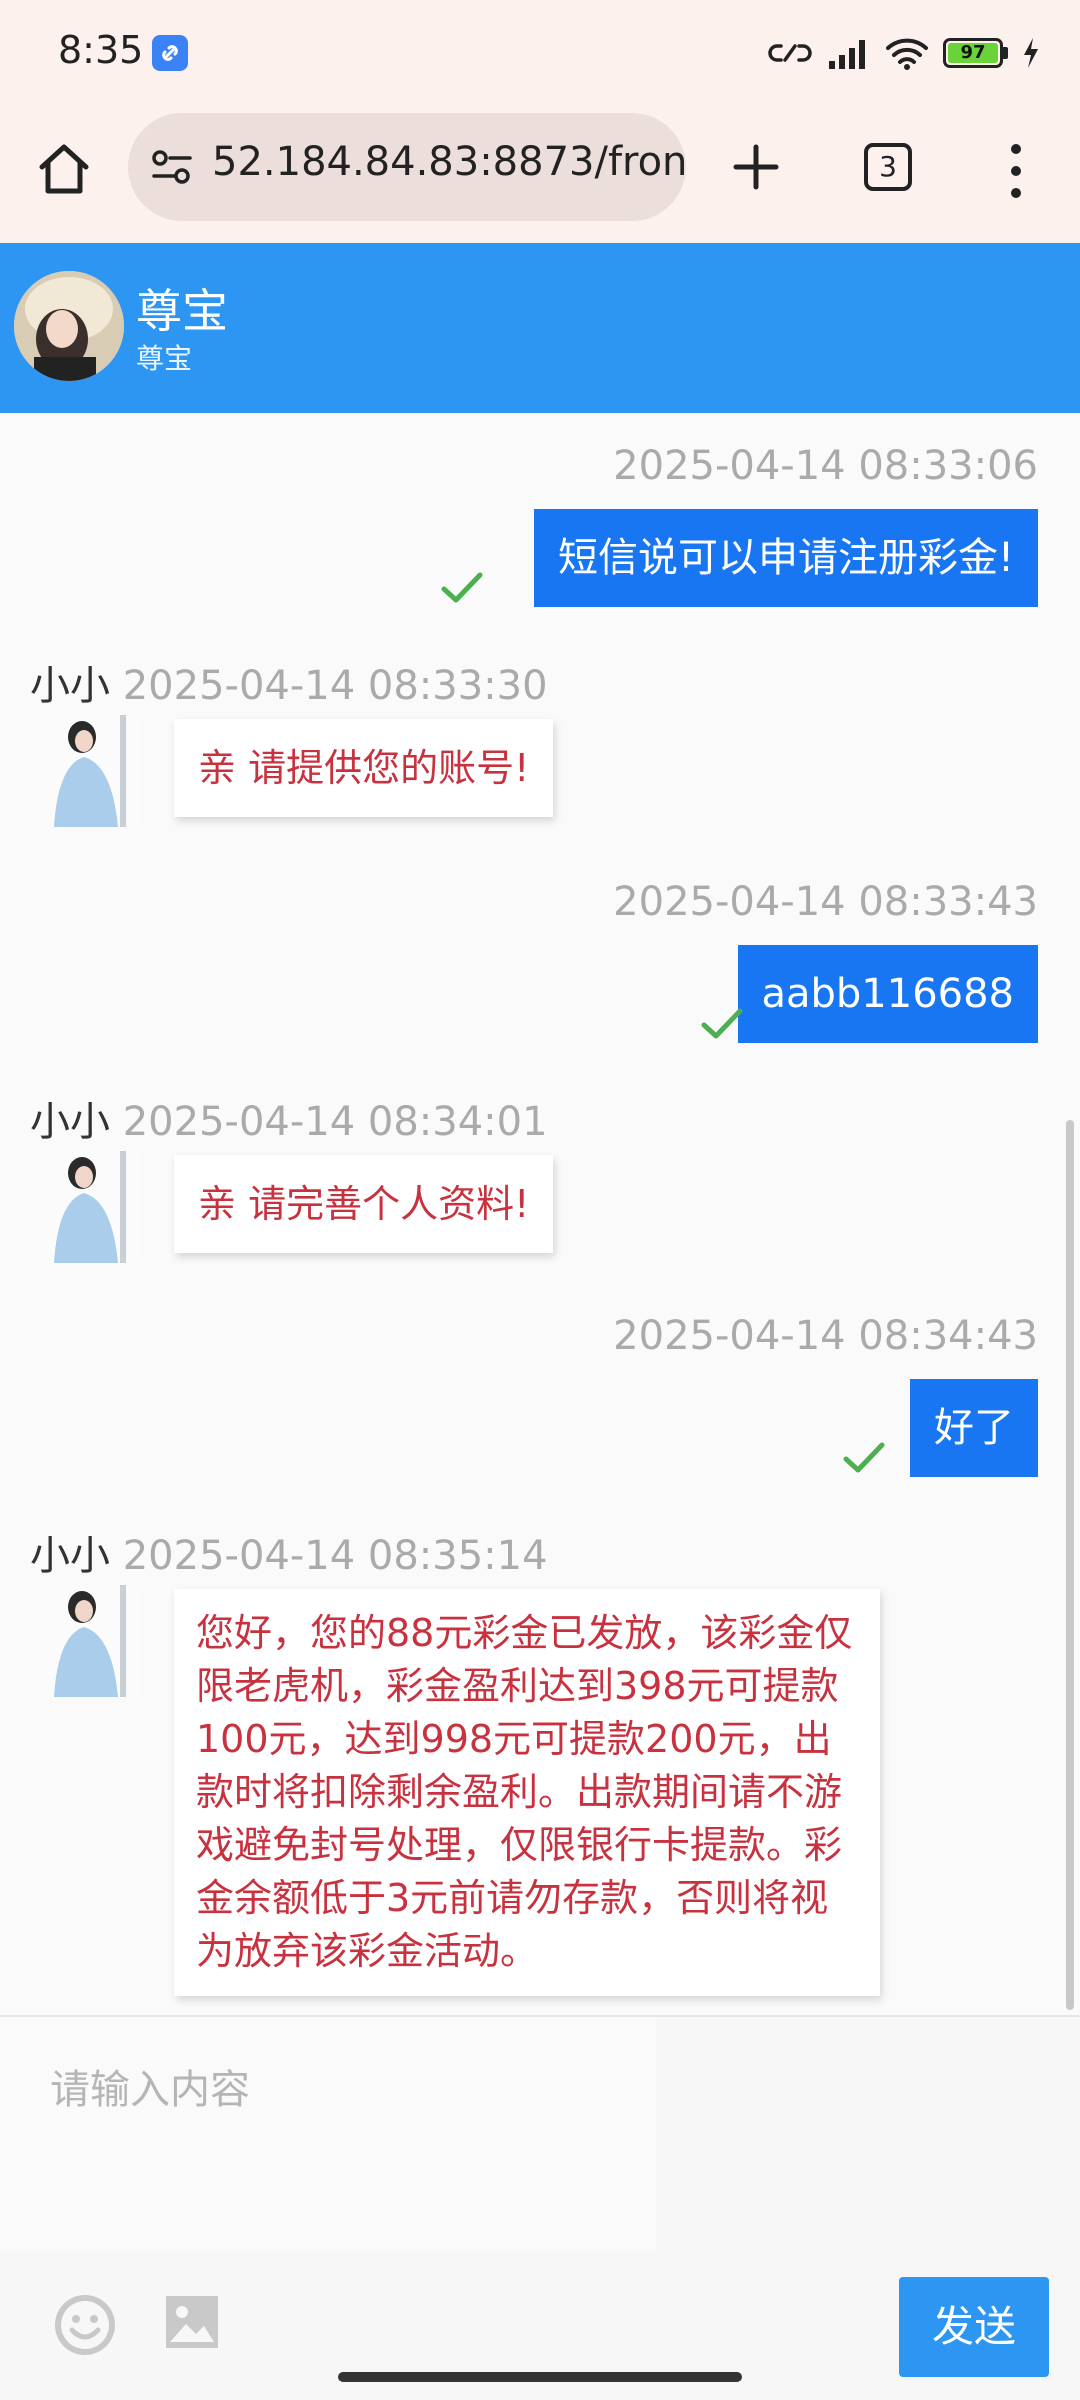 The height and width of the screenshot is (2400, 1080). I want to click on outgoing-message: 短信说可以申请注册彩金!, so click(785, 558).